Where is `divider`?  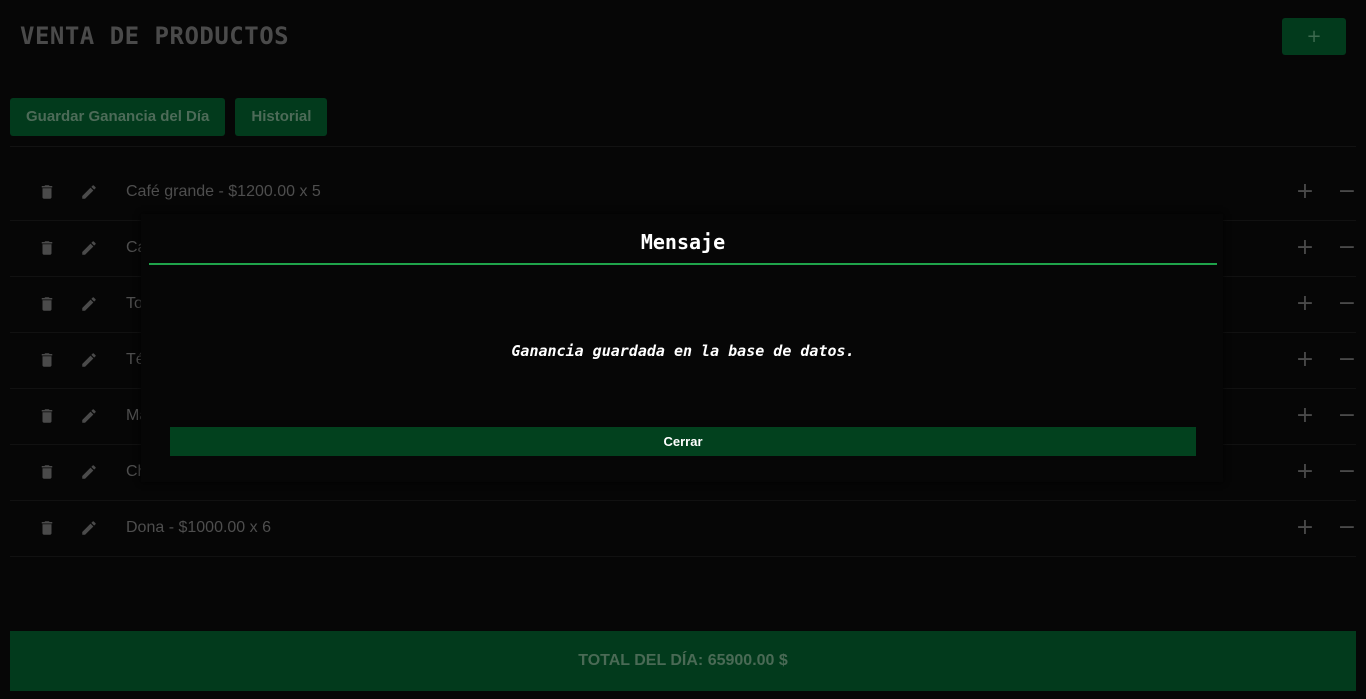
divider is located at coordinates (683, 146).